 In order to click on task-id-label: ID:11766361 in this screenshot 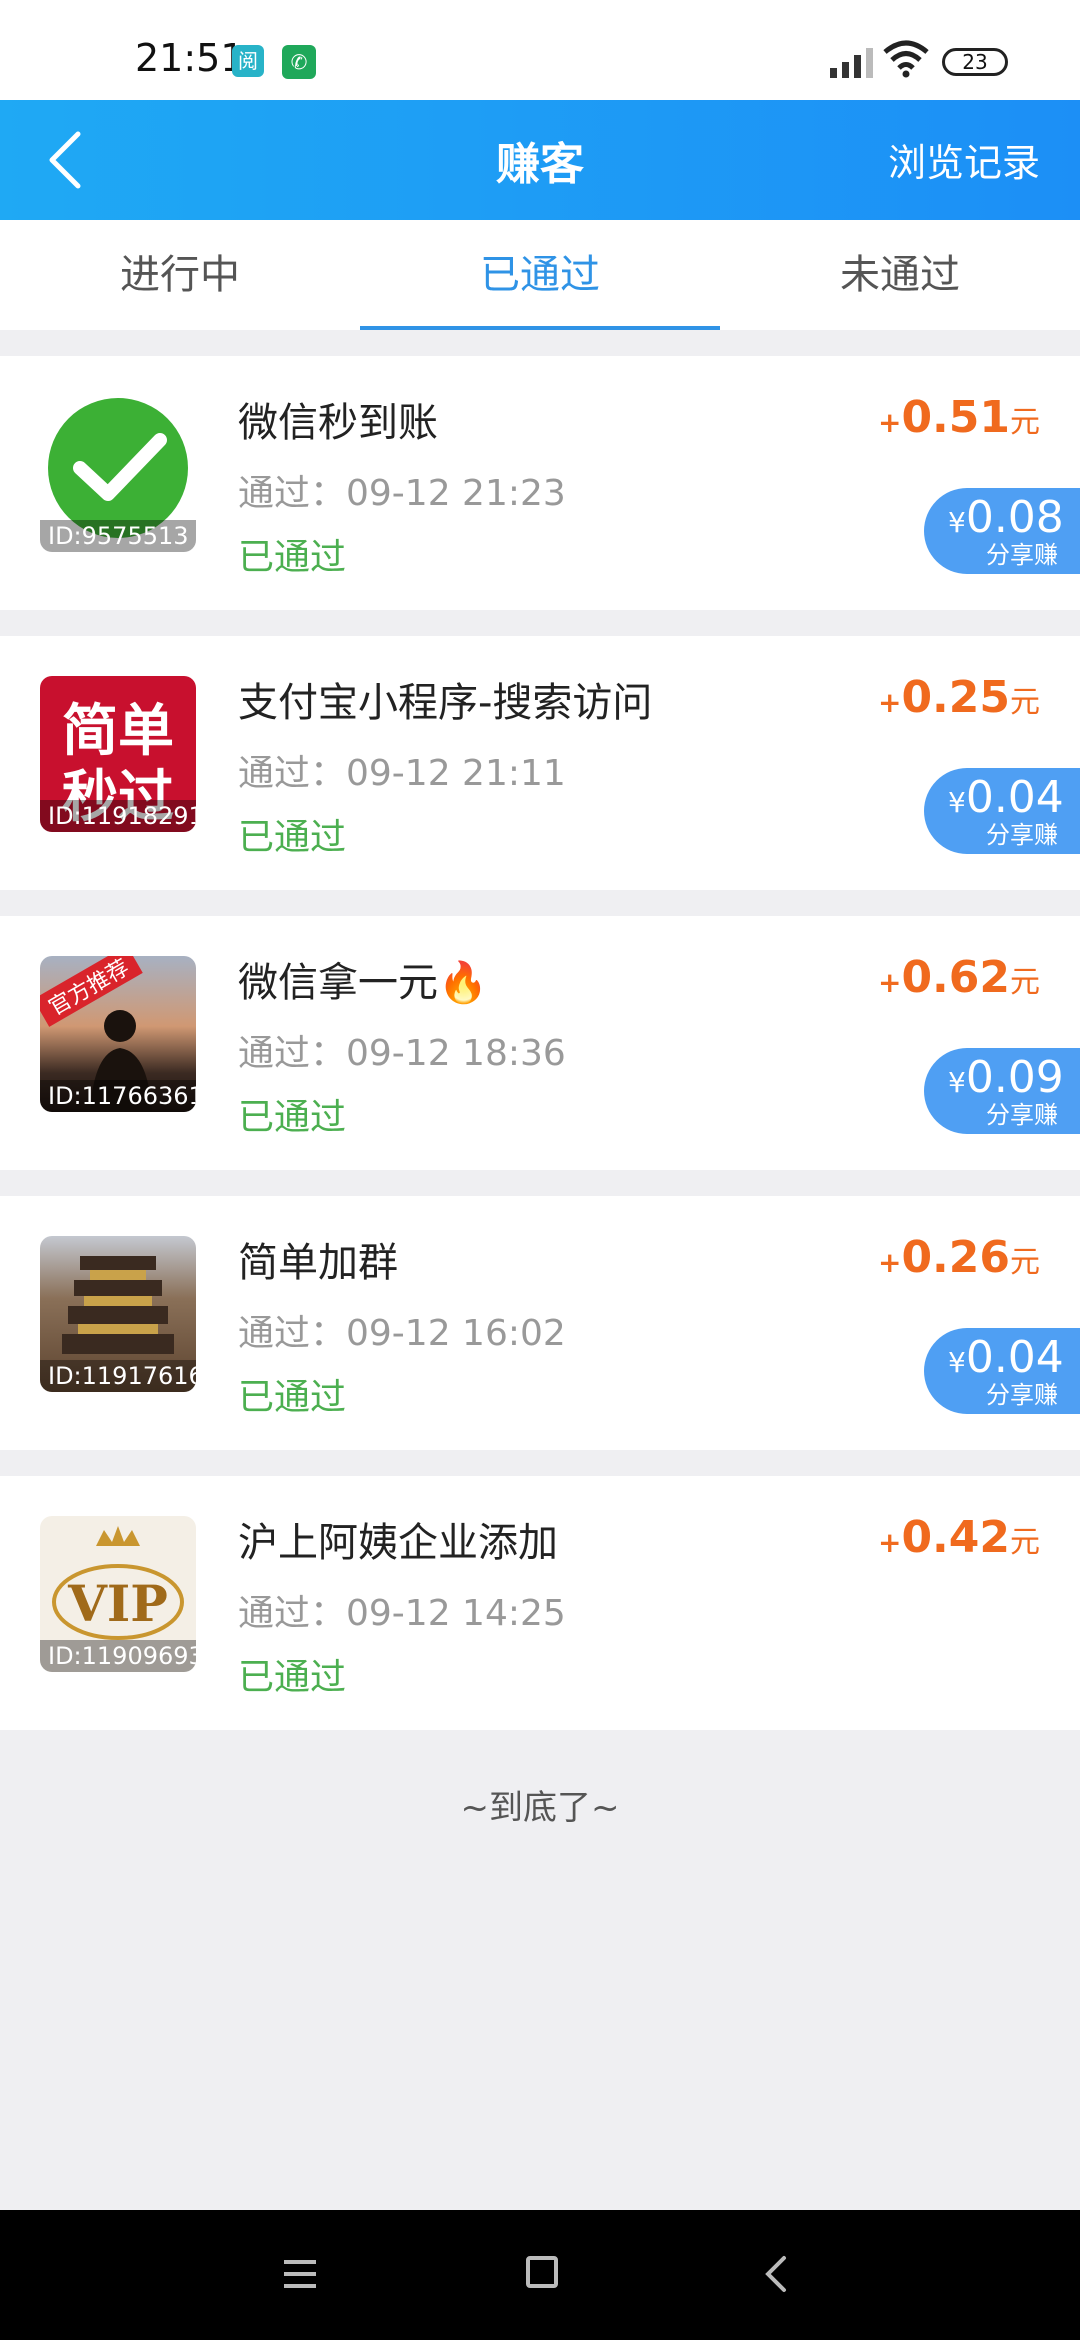, I will do `click(118, 1096)`.